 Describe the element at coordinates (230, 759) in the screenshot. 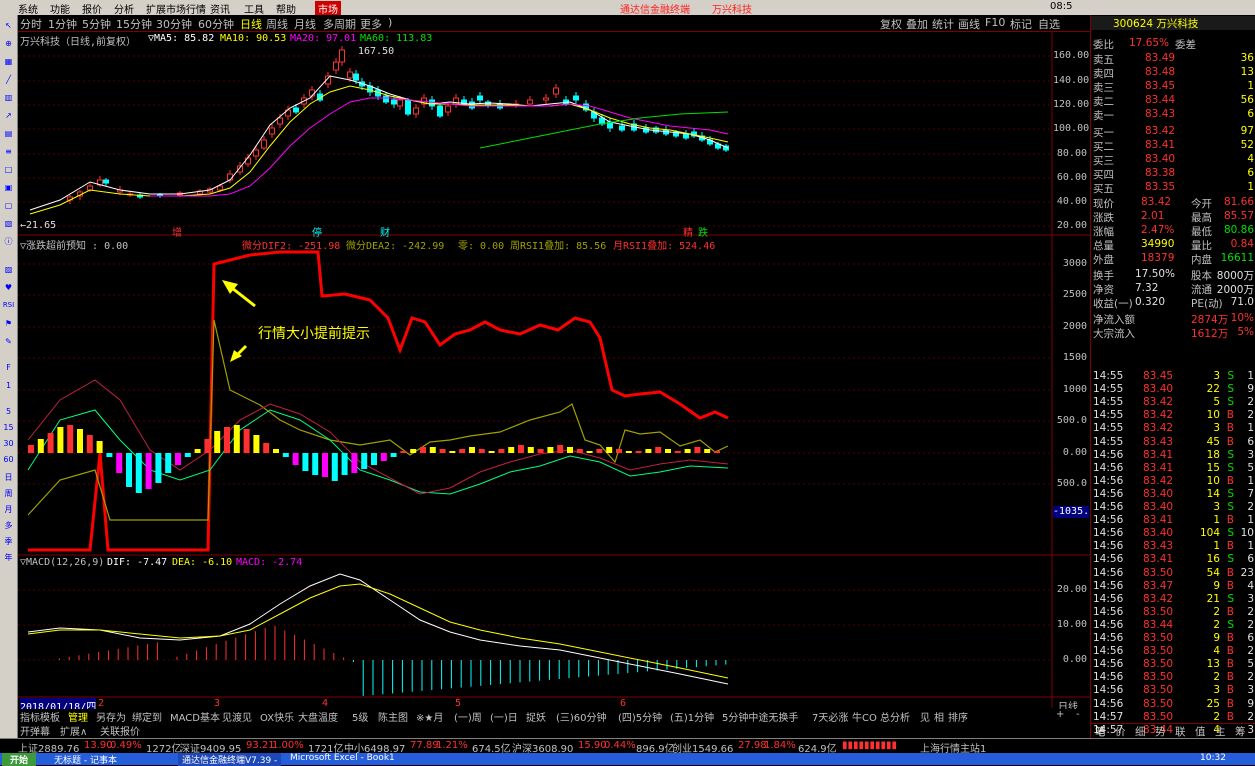

I see `taskbar-item-tdx: 通达信金融终端V7.39 -` at that location.